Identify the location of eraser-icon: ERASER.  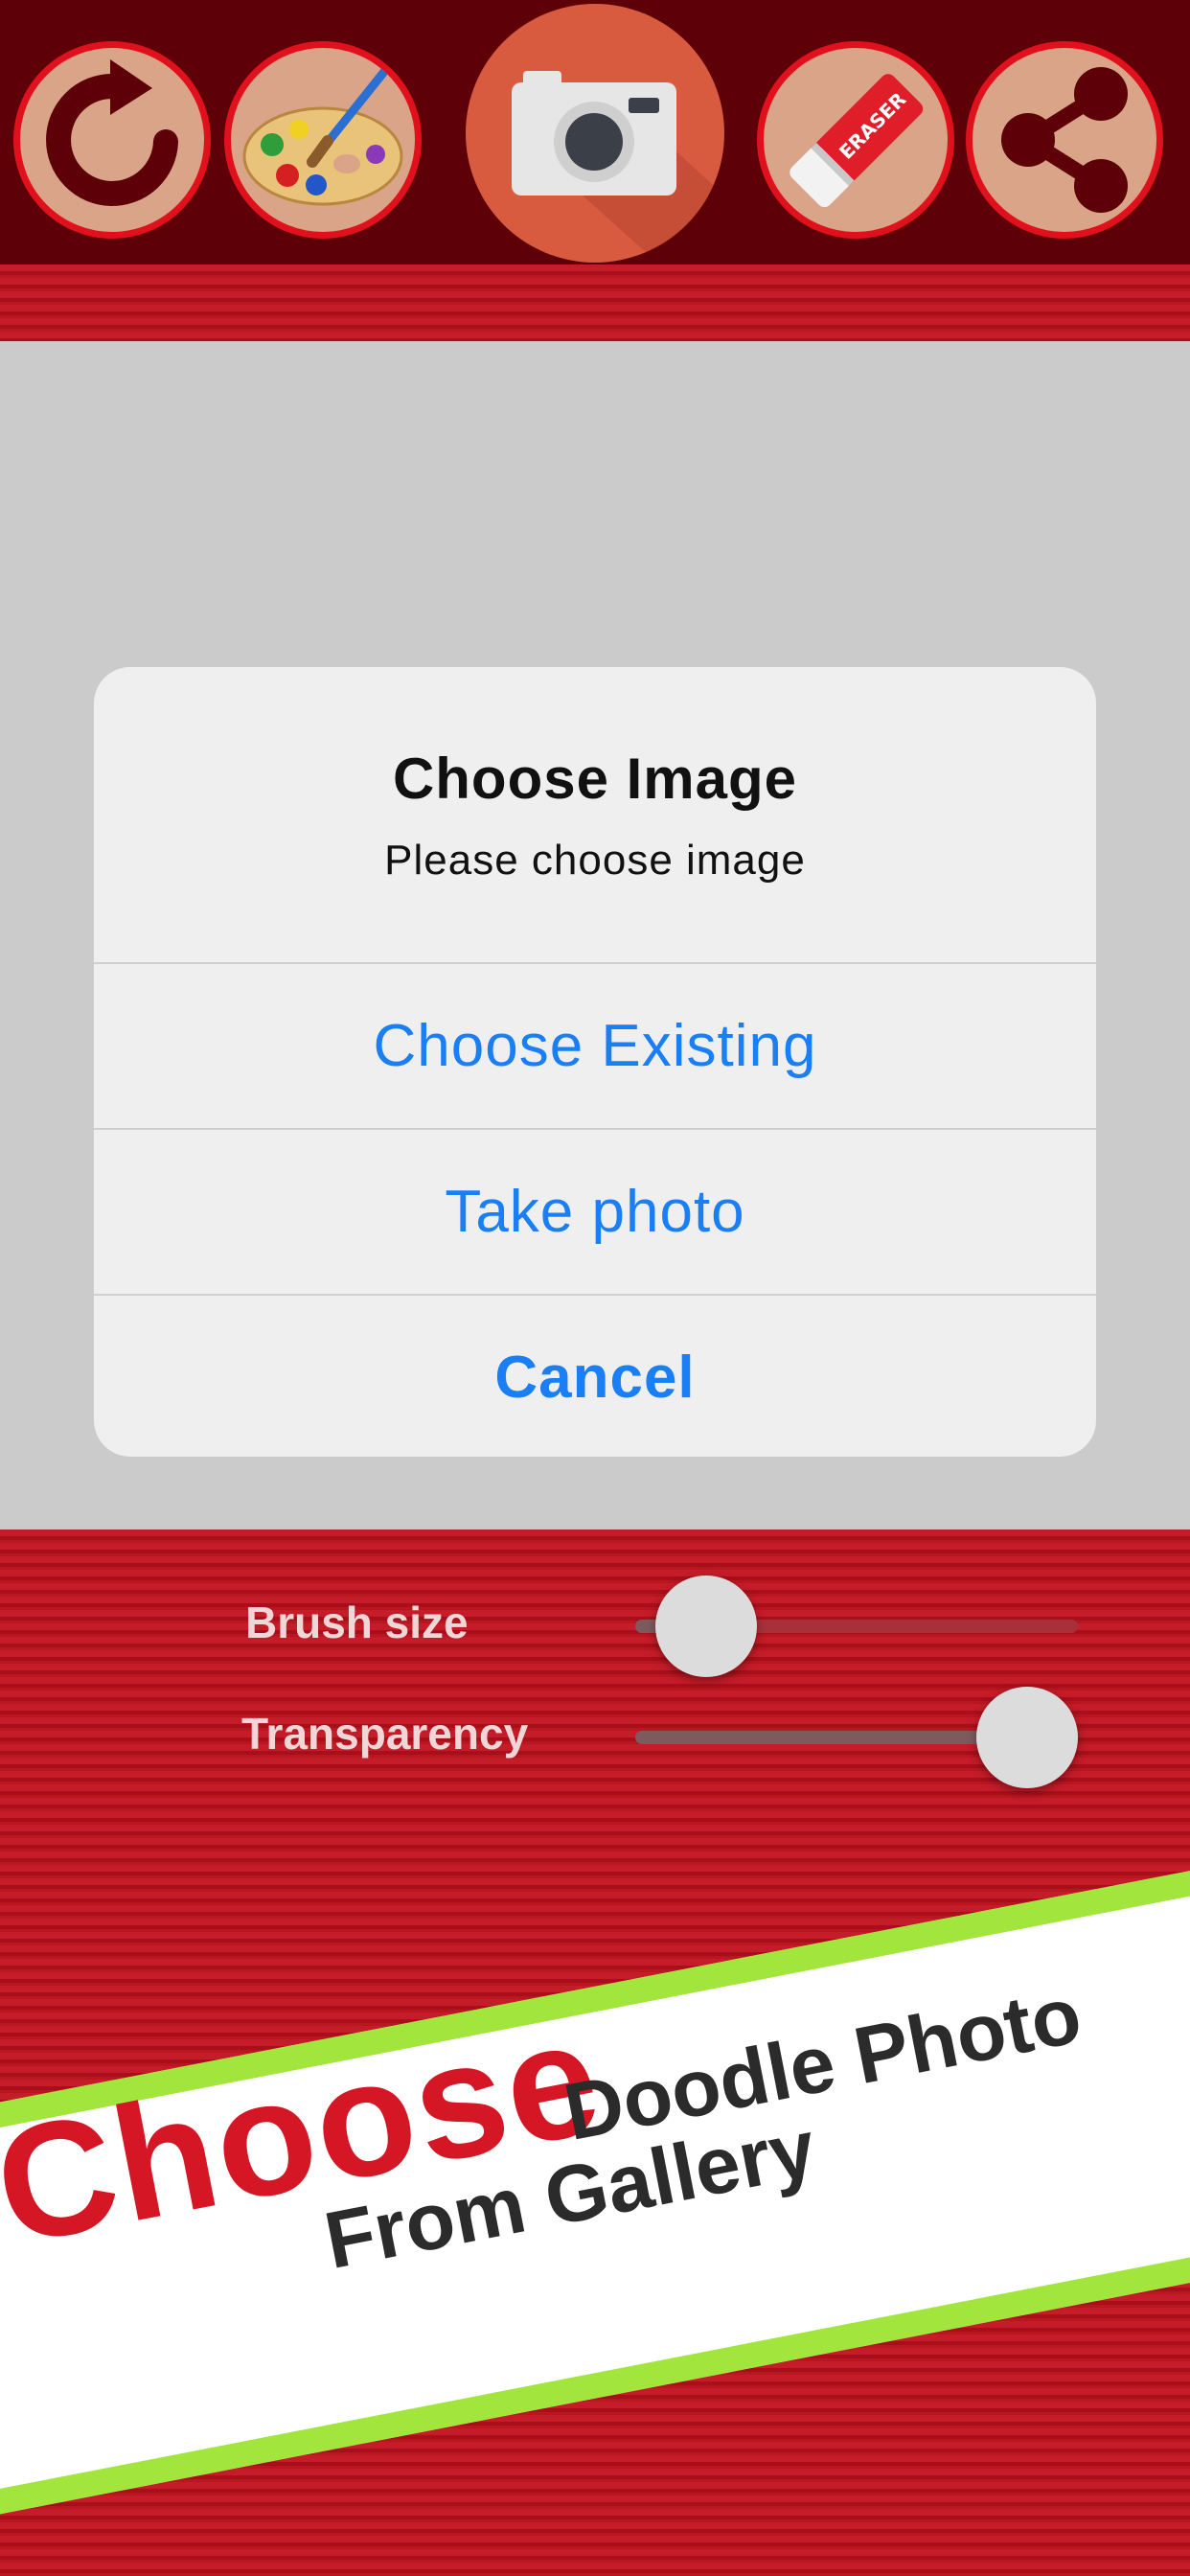
(857, 141).